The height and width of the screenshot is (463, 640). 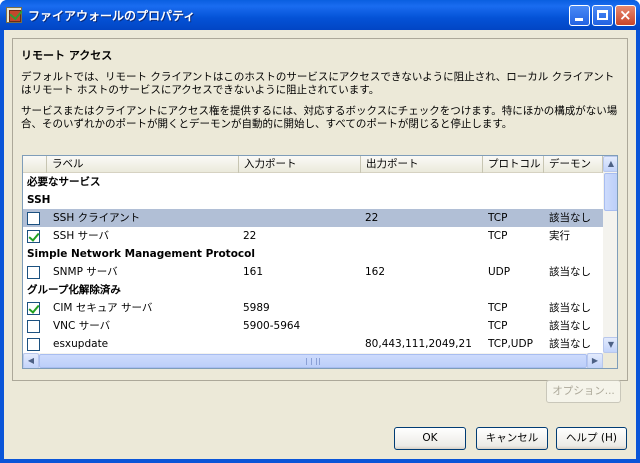 I want to click on scroll-left-button: ◀, so click(x=31, y=360).